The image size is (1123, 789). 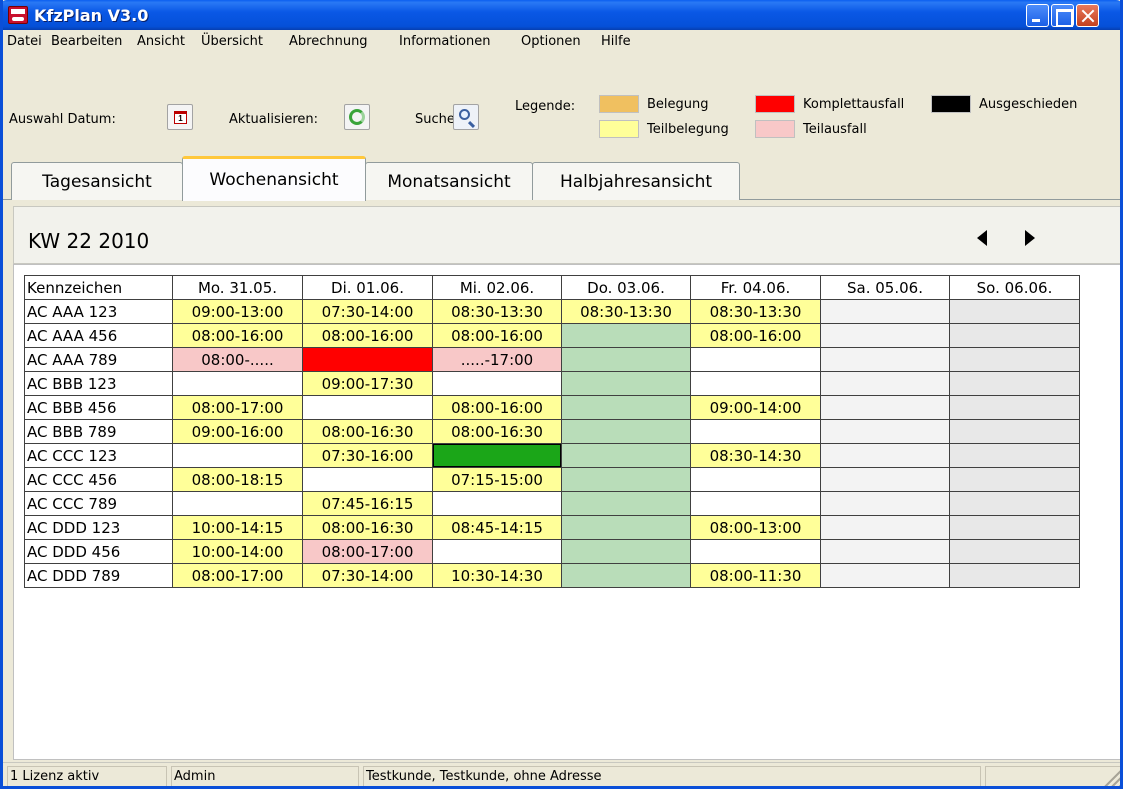 I want to click on booking-cell: 09:00-17:30, so click(x=367, y=383).